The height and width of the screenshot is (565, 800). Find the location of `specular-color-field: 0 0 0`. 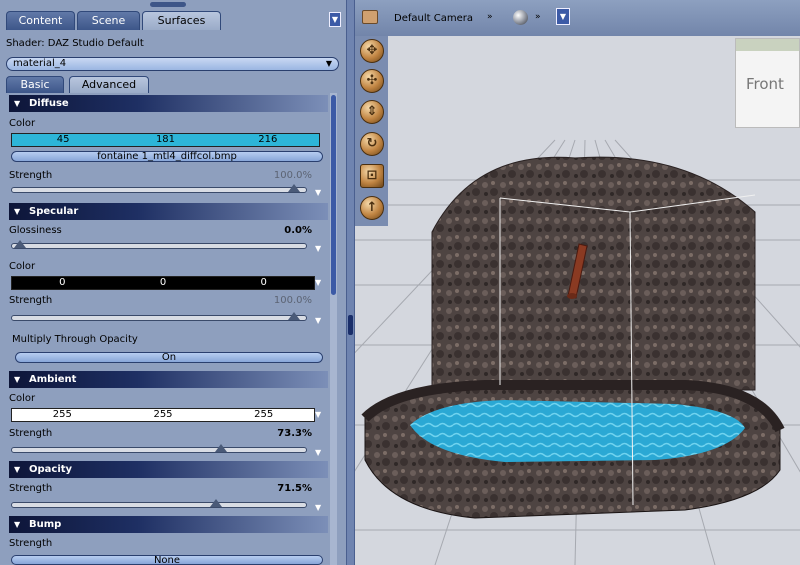

specular-color-field: 0 0 0 is located at coordinates (163, 283).